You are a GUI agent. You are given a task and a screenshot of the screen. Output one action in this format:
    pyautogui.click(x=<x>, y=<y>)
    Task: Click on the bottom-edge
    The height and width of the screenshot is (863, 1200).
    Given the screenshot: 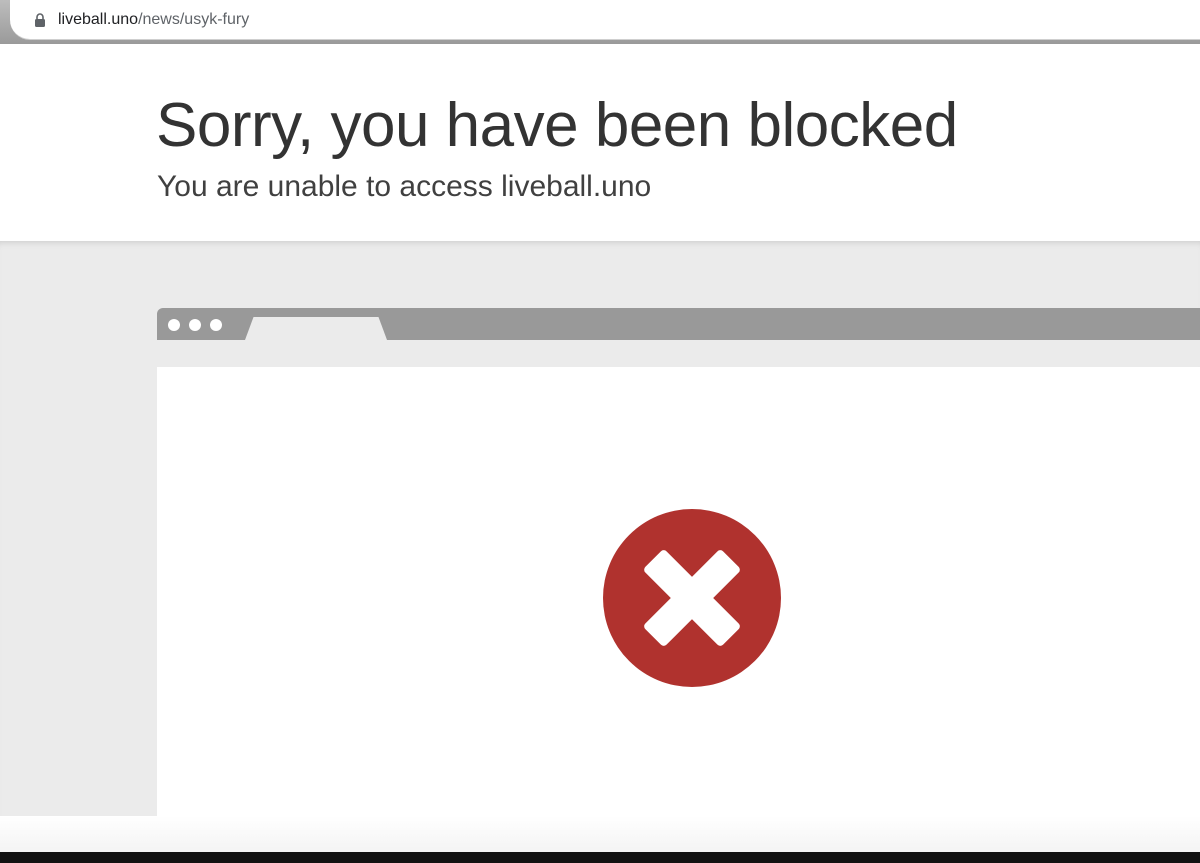 What is the action you would take?
    pyautogui.click(x=600, y=857)
    